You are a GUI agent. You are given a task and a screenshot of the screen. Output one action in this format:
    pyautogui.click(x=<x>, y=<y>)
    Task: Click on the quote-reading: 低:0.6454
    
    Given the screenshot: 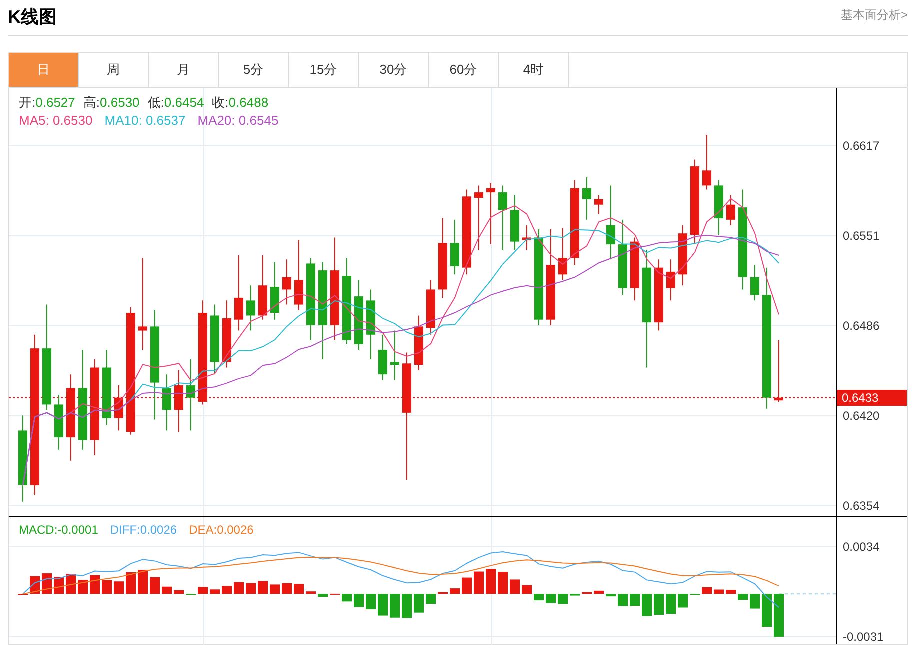 What is the action you would take?
    pyautogui.click(x=176, y=103)
    